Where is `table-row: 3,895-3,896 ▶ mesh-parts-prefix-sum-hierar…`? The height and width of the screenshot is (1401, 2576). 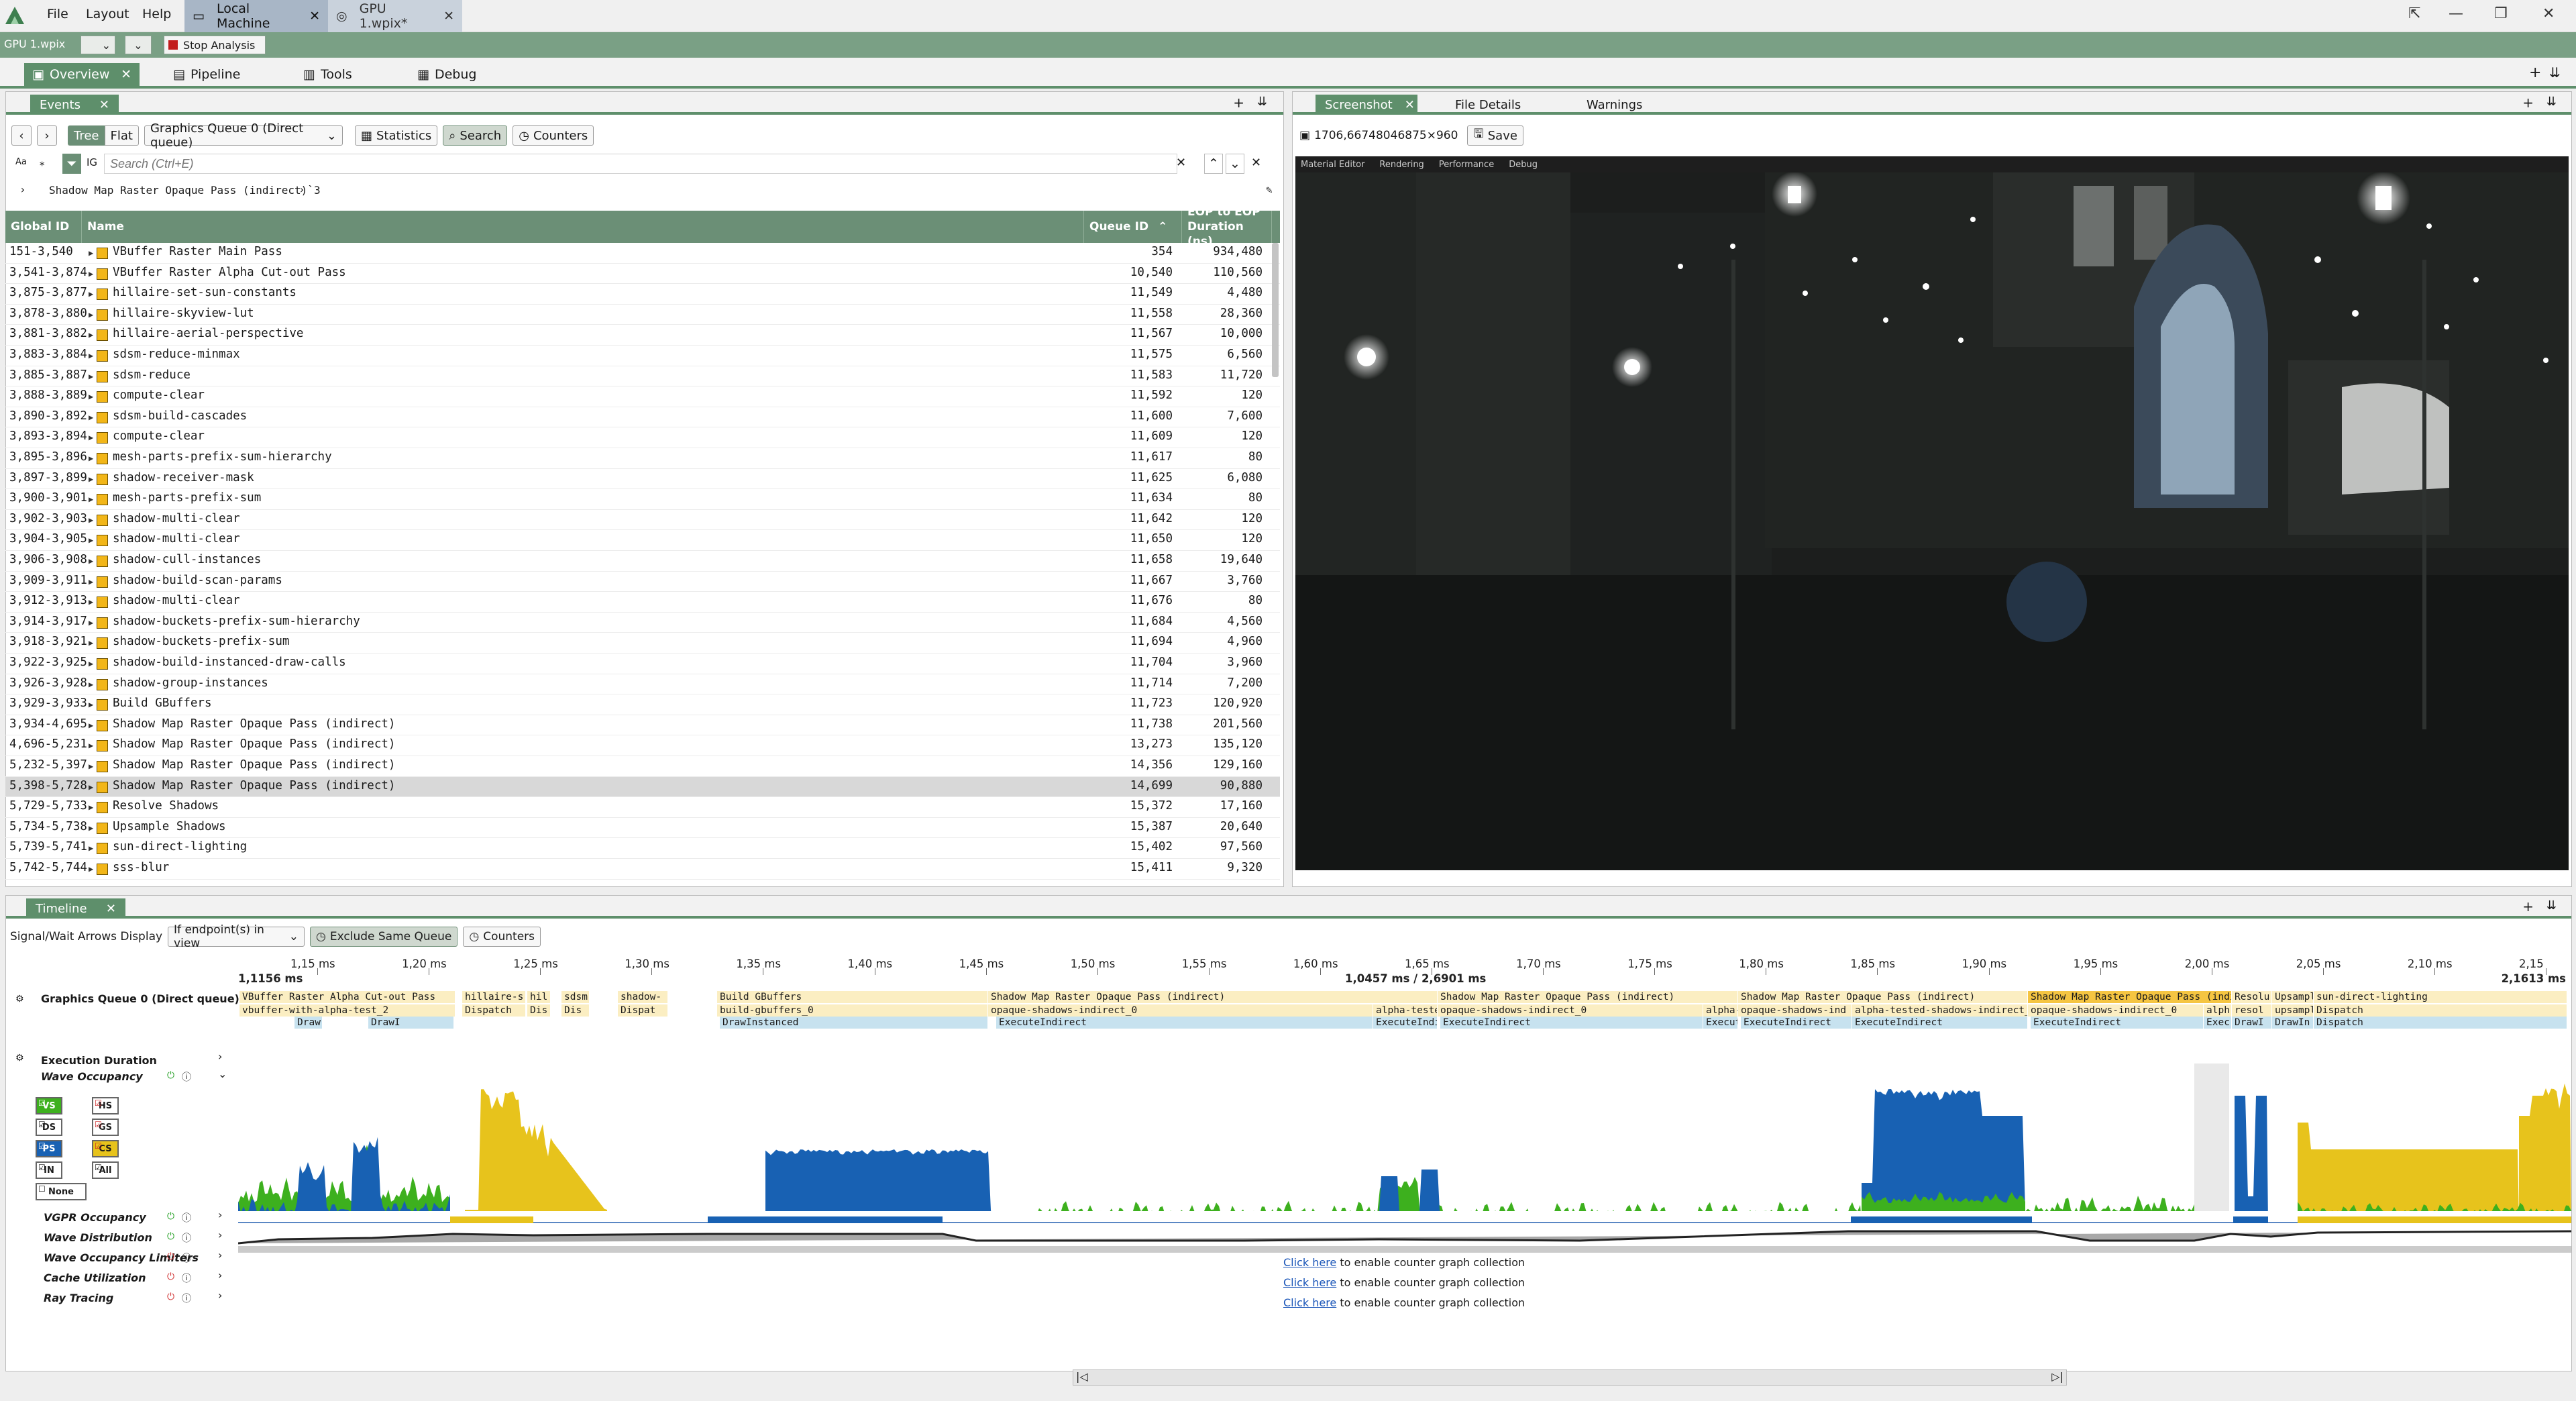 table-row: 3,895-3,896 ▶ mesh-parts-prefix-sum-hierar… is located at coordinates (642, 458).